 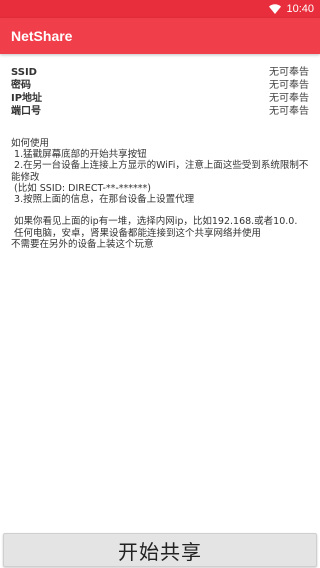 I want to click on start-sharing-button: 开始共享, so click(x=160, y=550).